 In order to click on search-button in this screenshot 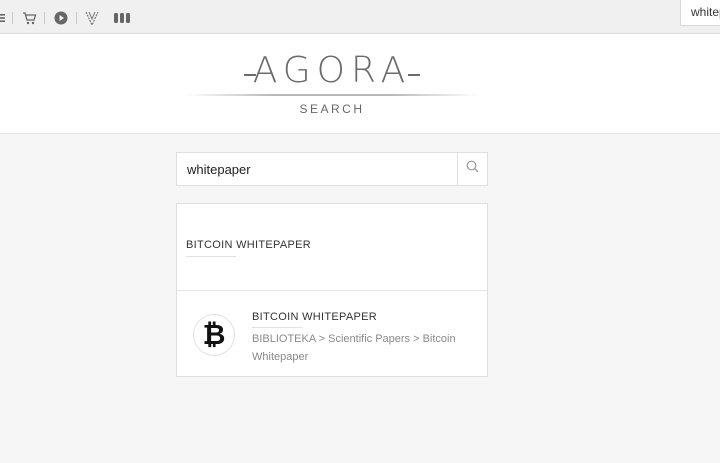, I will do `click(472, 169)`.